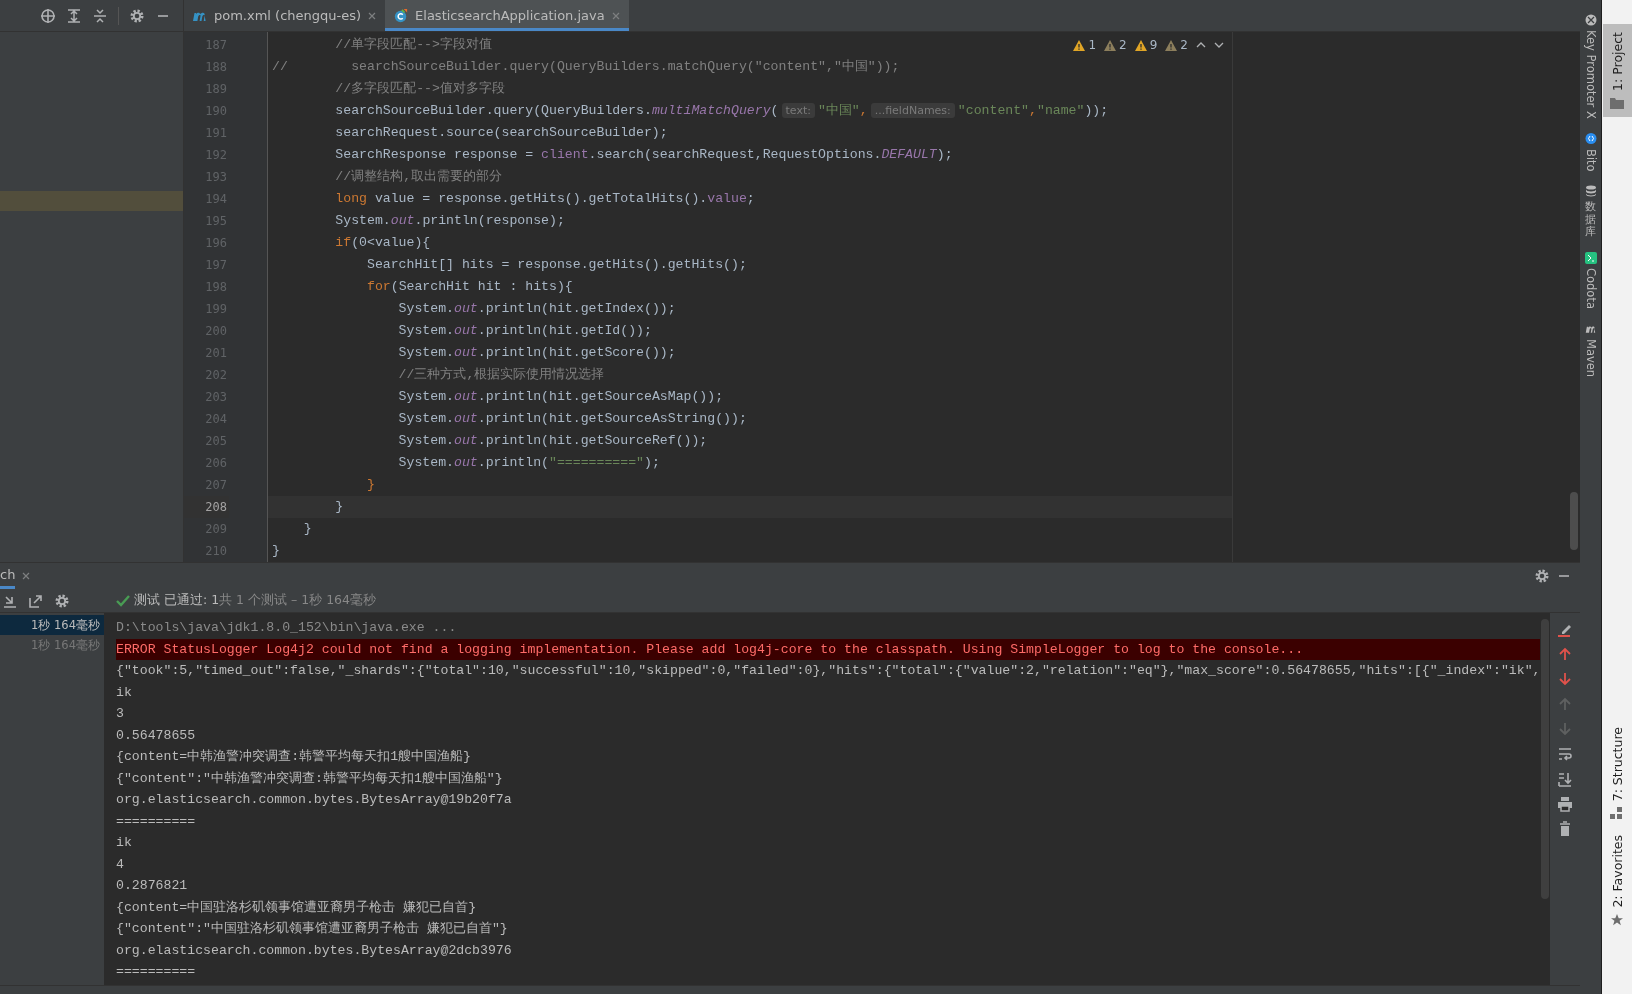  Describe the element at coordinates (1617, 70) in the screenshot. I see `tool-window-button: 1: Project` at that location.